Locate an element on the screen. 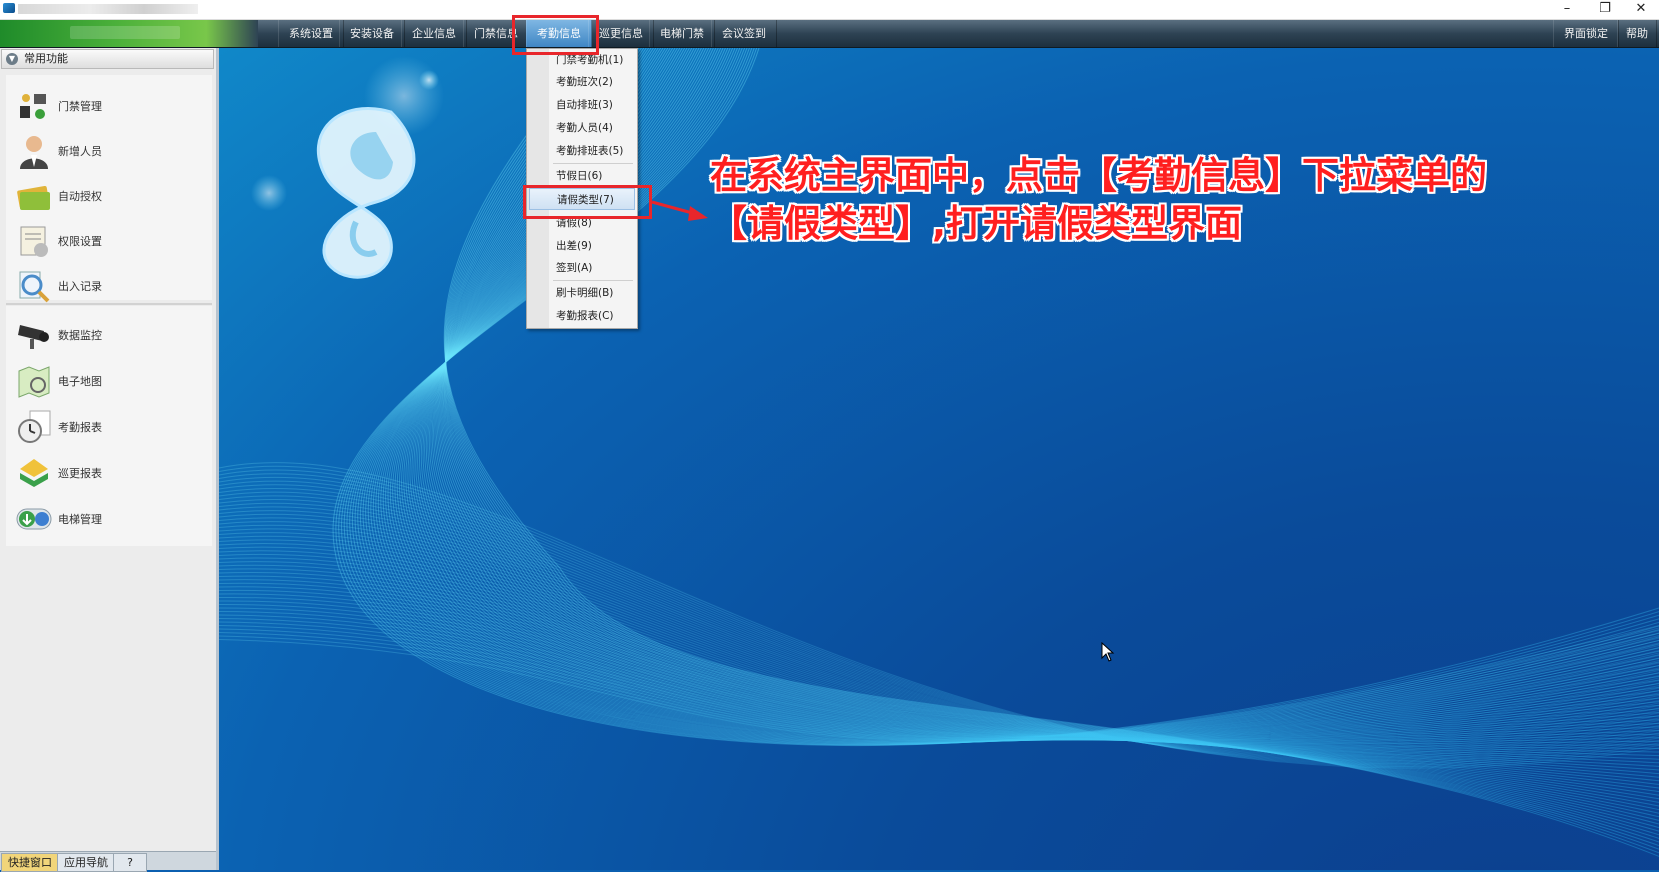  sidebar-item-label: 自动授权 is located at coordinates (80, 196).